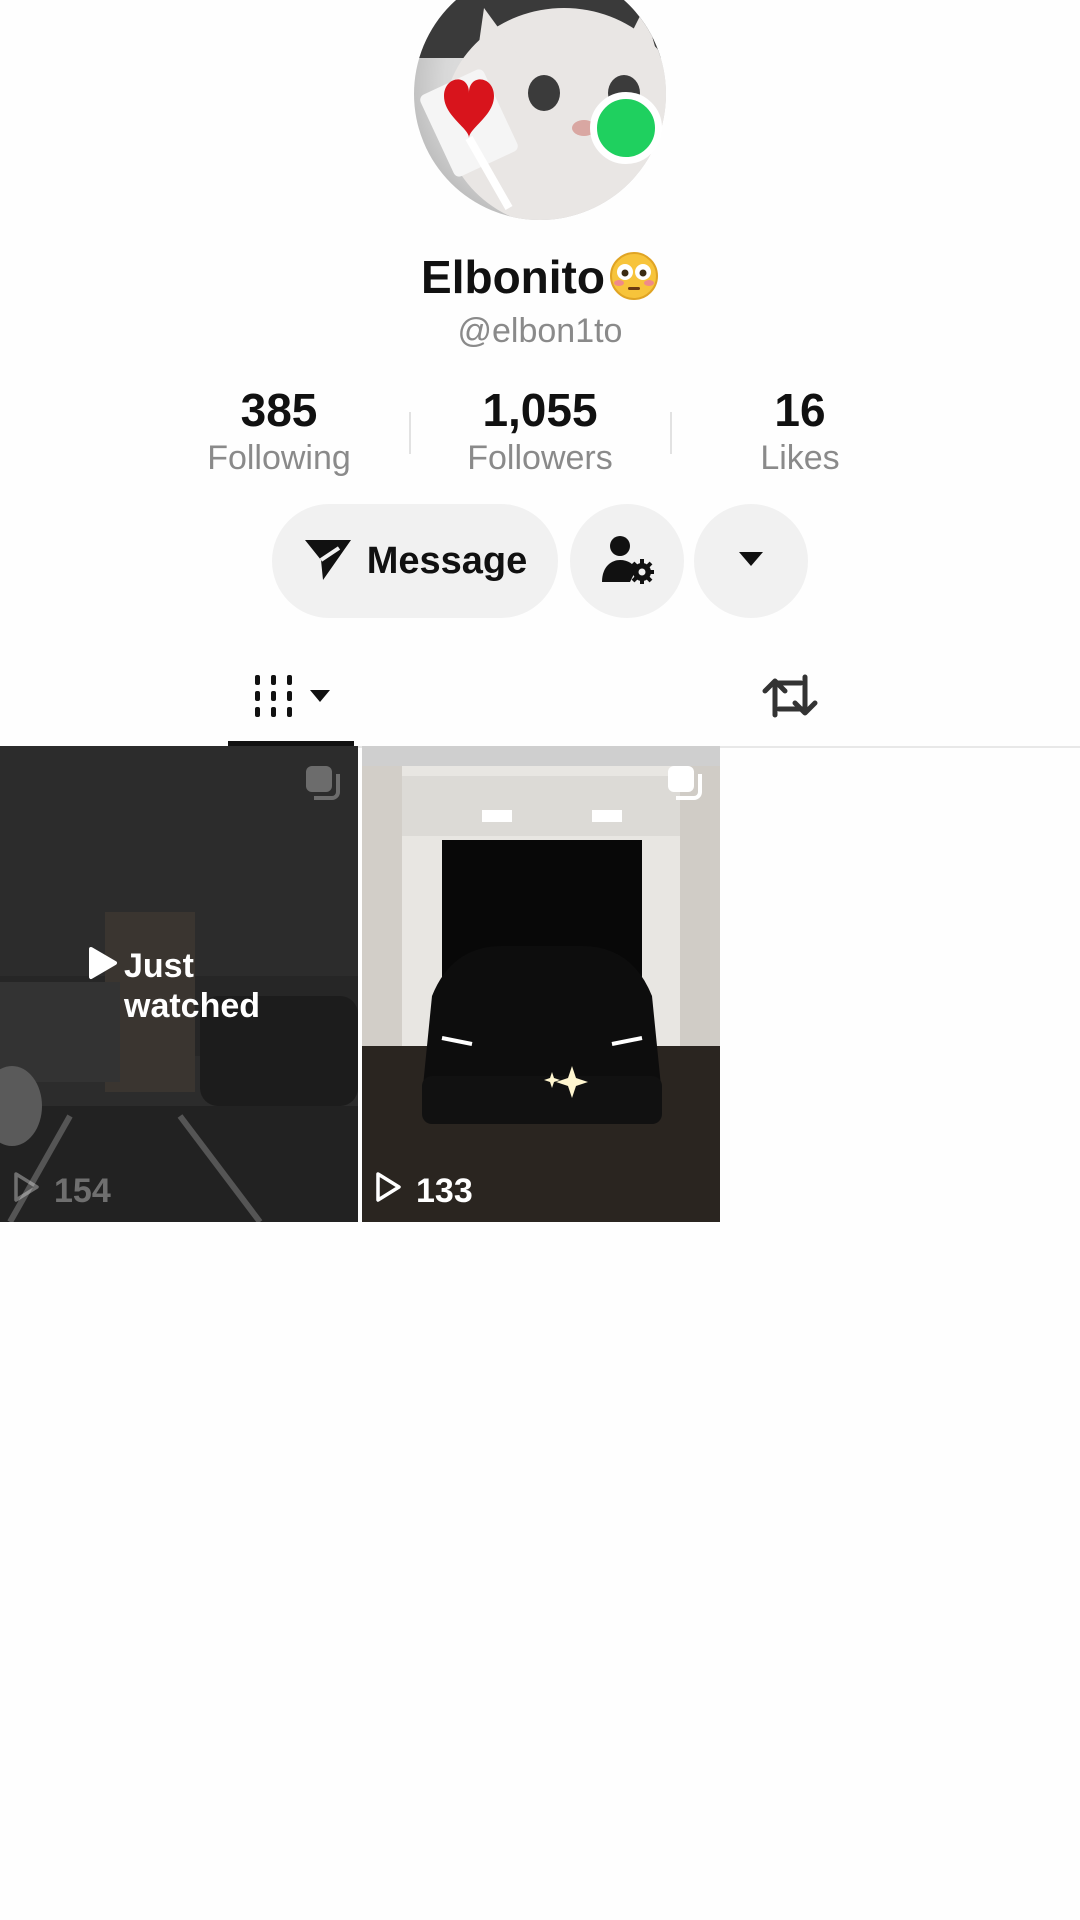 The image size is (1080, 1920). I want to click on friend-settings-button, so click(627, 561).